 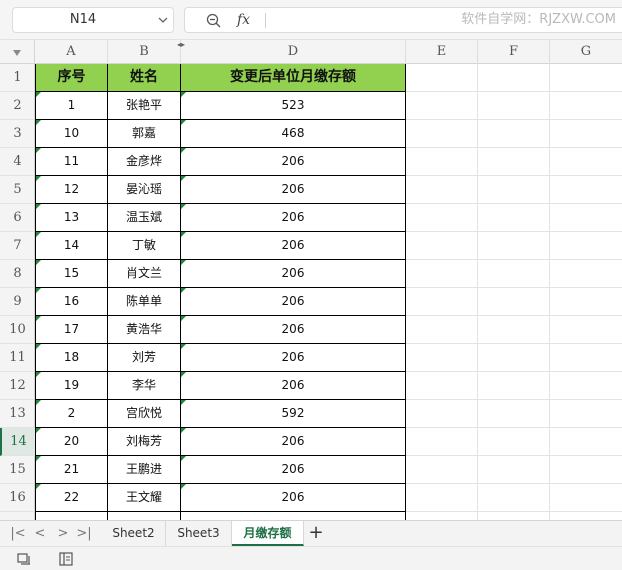 I want to click on cell-name, so click(x=144, y=516).